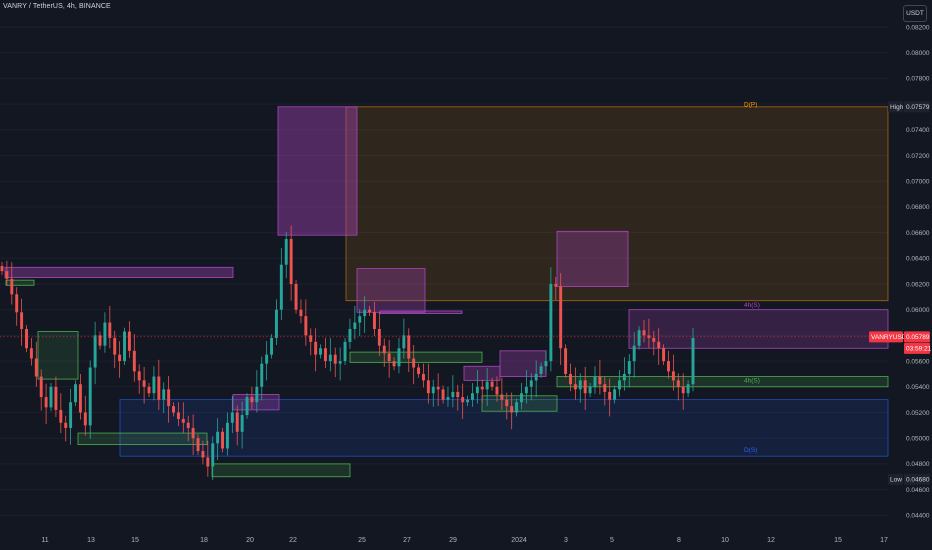 The image size is (932, 550). What do you see at coordinates (464, 540) in the screenshot?
I see `time-axis: 11 13 15 18 20 22 25 27 29 2024 3 5 8 10 12 15 17` at bounding box center [464, 540].